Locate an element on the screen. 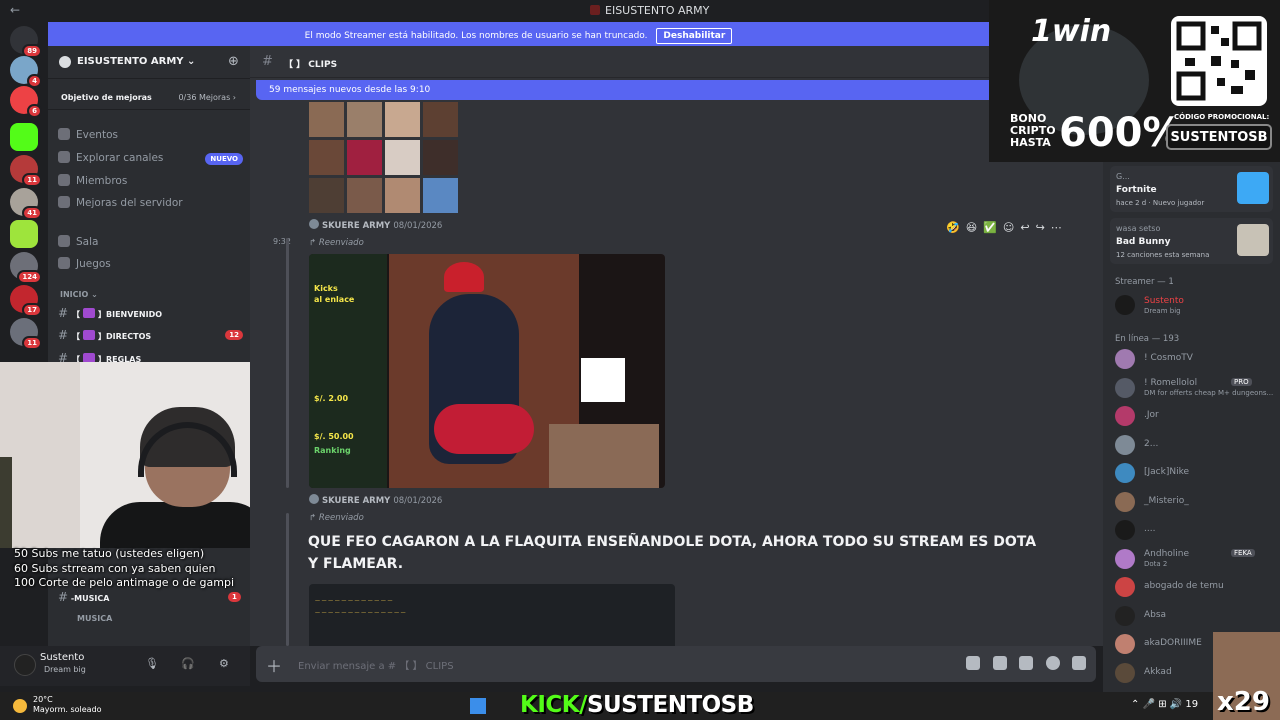 Image resolution: width=1280 pixels, height=720 pixels. reply-icon: ↩ is located at coordinates (1024, 227).